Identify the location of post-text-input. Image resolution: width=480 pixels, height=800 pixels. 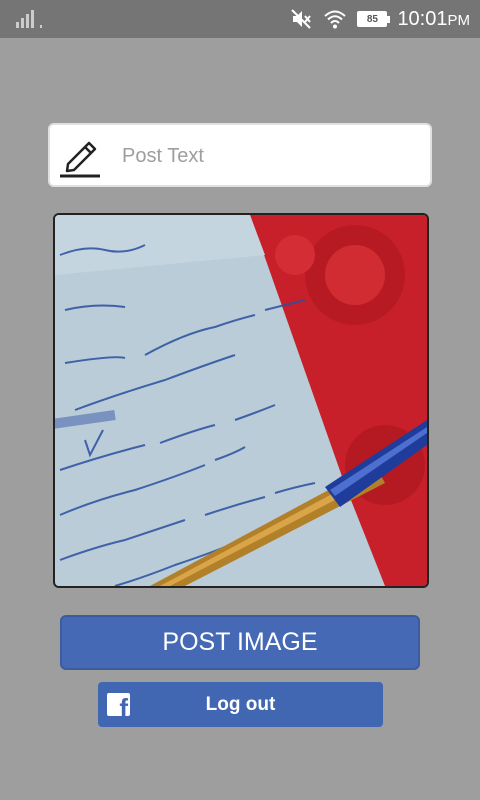
(267, 156).